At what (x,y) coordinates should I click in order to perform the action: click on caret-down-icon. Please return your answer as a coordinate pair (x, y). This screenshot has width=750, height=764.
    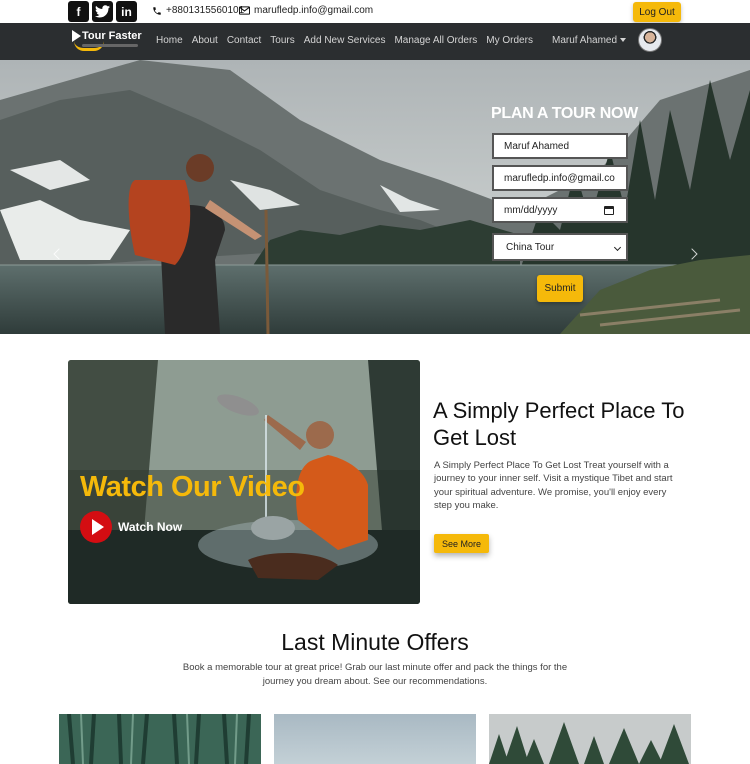
    Looking at the image, I should click on (623, 40).